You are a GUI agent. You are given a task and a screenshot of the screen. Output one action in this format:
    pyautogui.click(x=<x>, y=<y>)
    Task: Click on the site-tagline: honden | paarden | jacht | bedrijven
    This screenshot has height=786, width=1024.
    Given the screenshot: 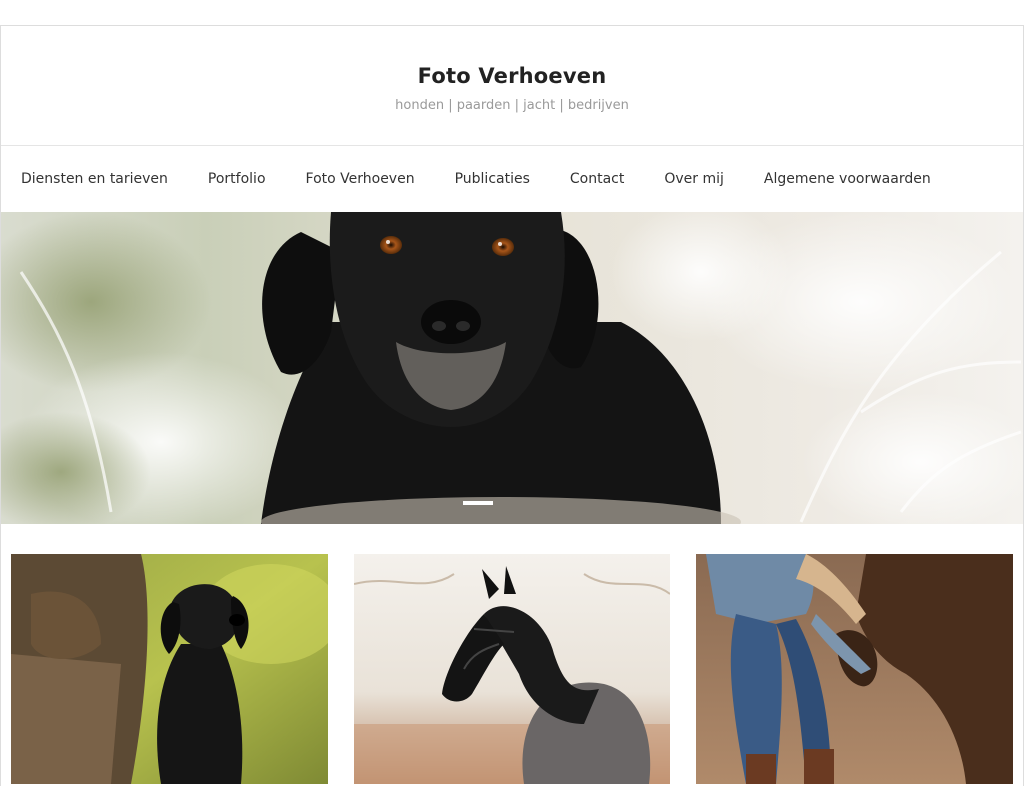 What is the action you would take?
    pyautogui.click(x=512, y=105)
    